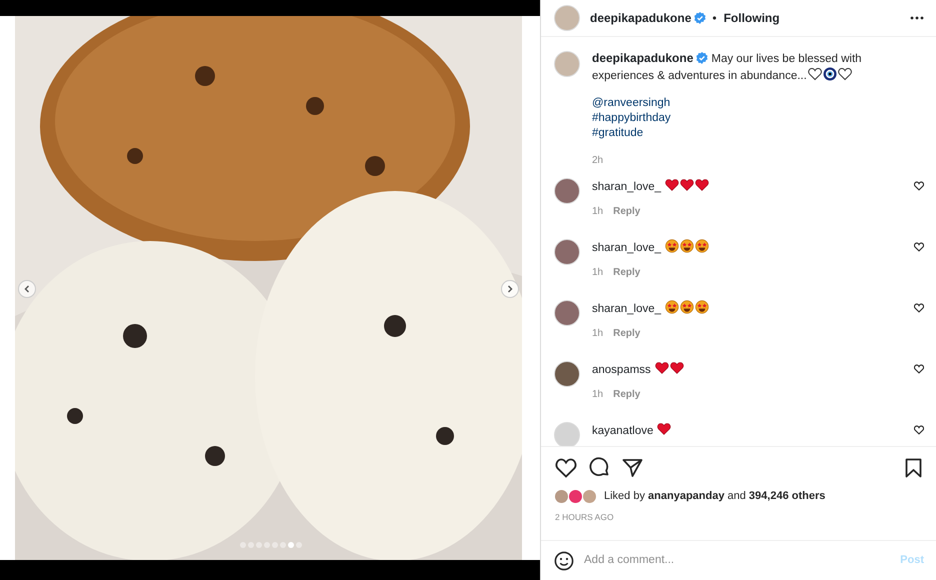 This screenshot has height=580, width=936. What do you see at coordinates (756, 103) in the screenshot?
I see `tag-link: @ranveersingh` at bounding box center [756, 103].